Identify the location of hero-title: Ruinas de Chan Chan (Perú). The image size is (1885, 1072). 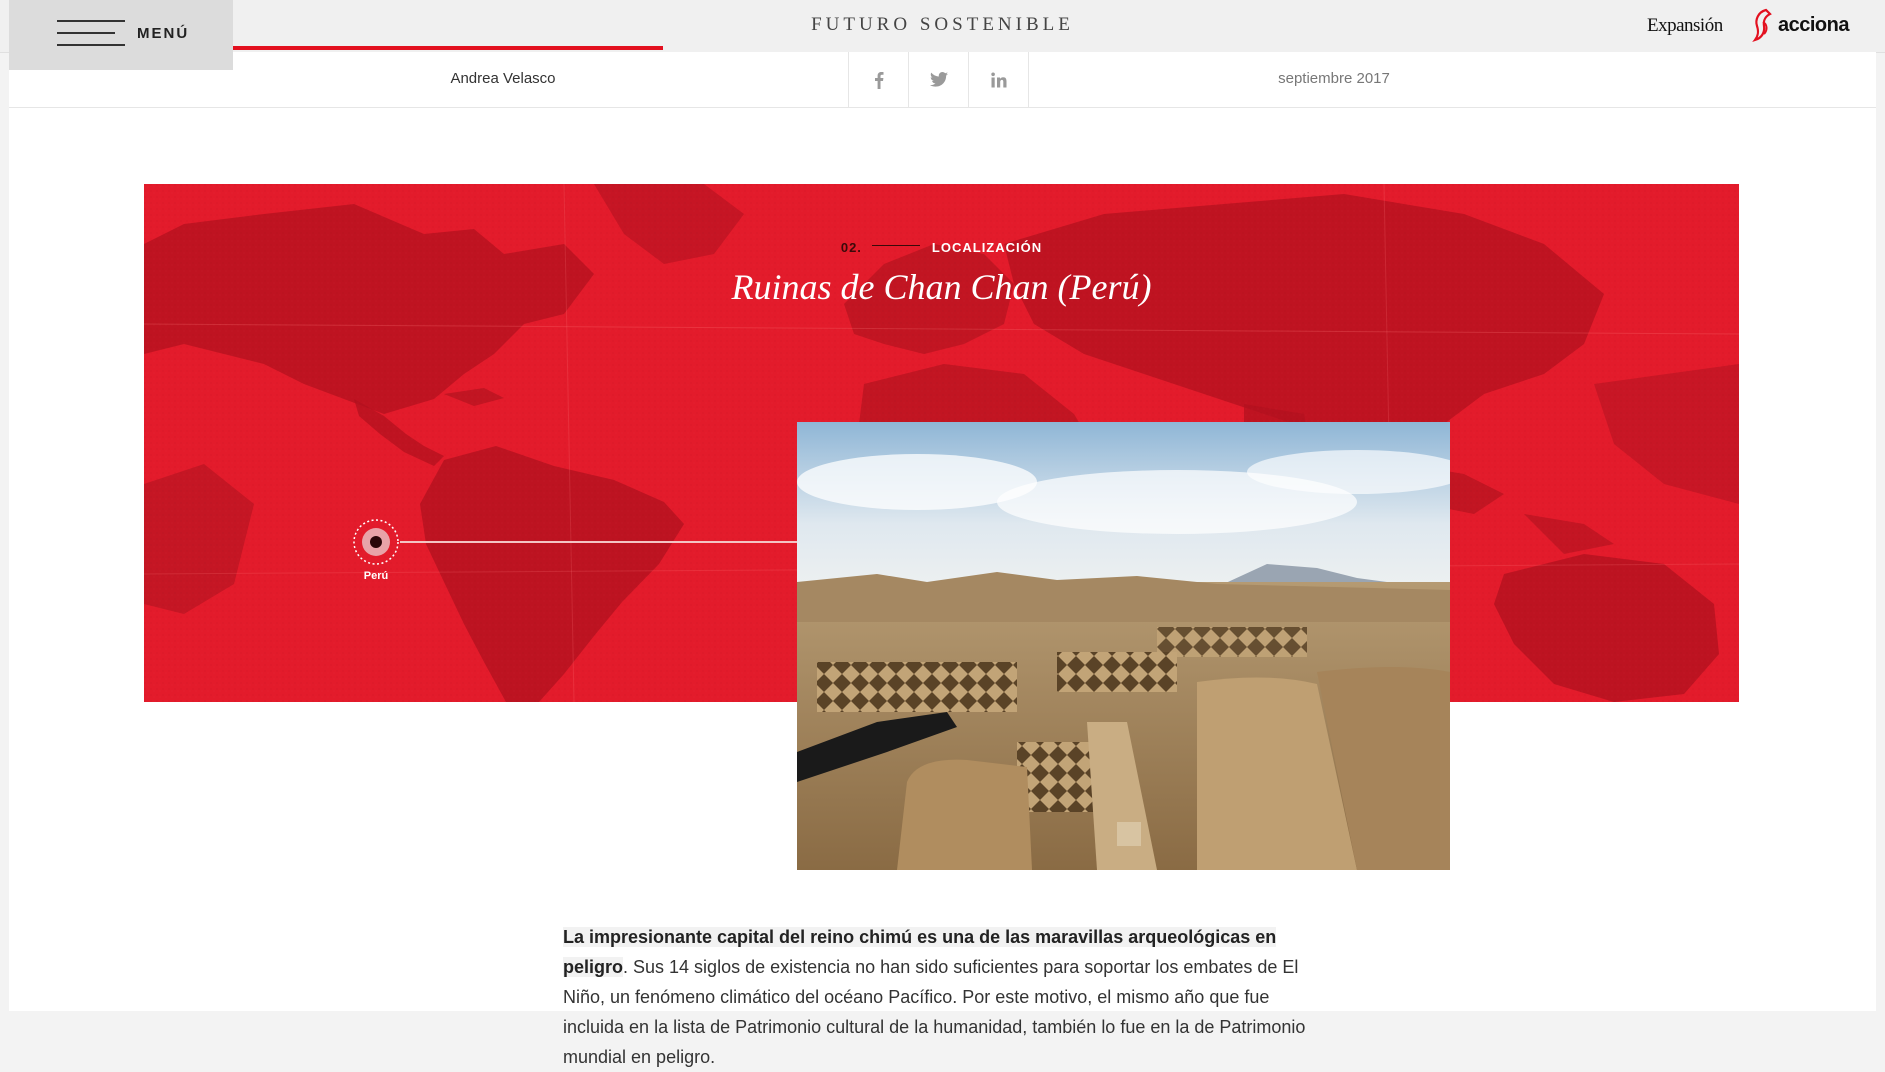
(941, 287).